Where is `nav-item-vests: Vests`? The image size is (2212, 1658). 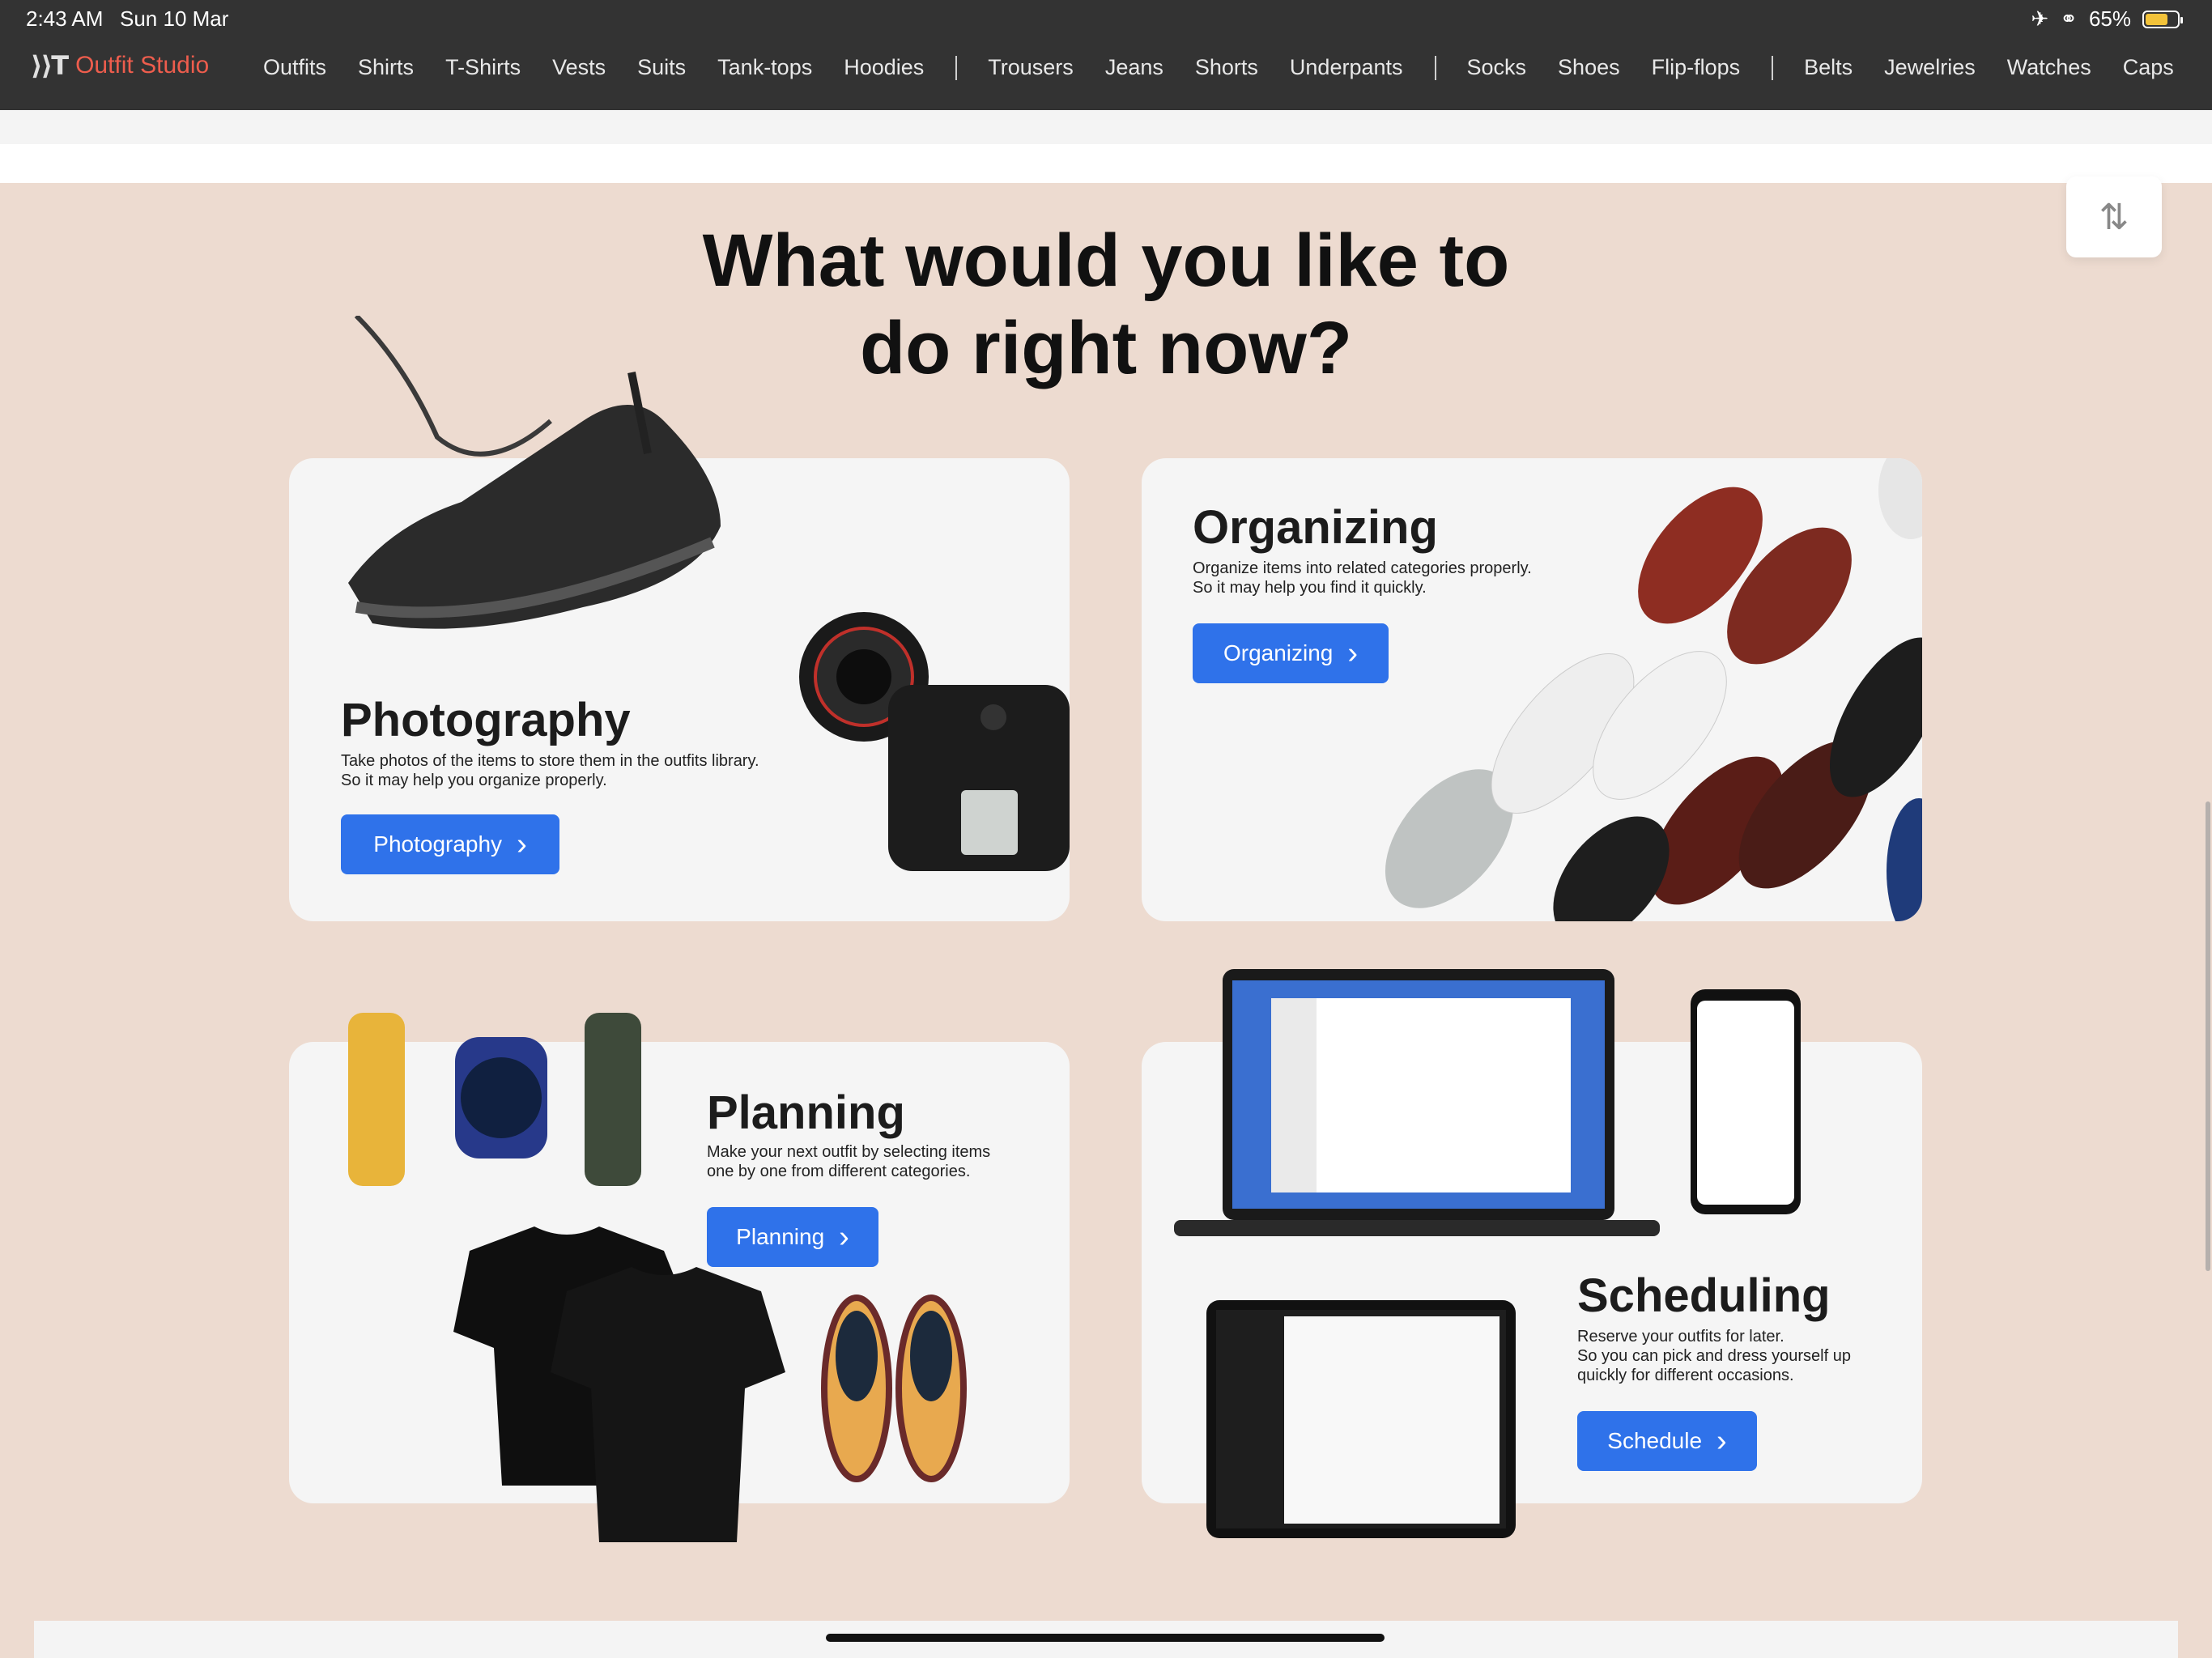 nav-item-vests: Vests is located at coordinates (579, 67).